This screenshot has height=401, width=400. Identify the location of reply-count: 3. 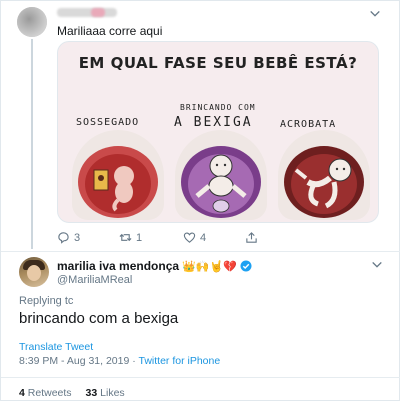
(77, 237).